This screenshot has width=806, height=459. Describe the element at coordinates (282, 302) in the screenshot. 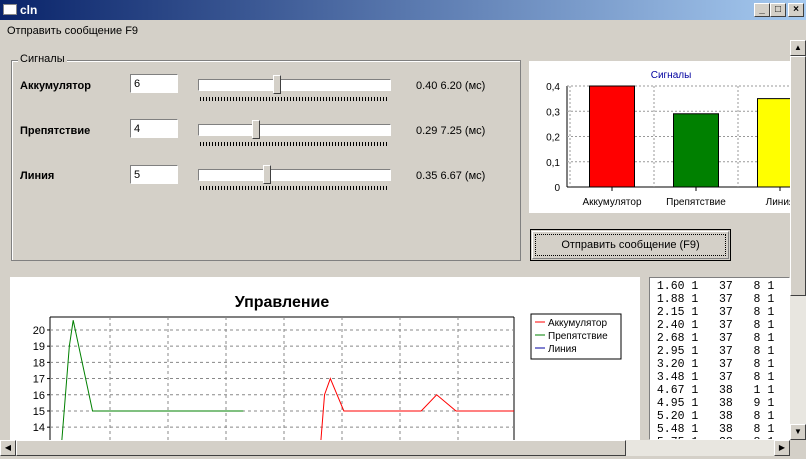

I see `control-chart-title: Управление` at that location.